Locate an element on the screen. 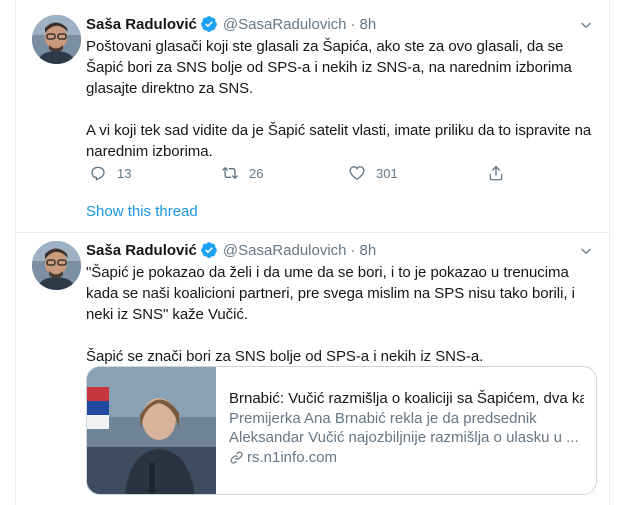 The image size is (622, 505). card-domain-text: rs.n1info.com is located at coordinates (292, 457).